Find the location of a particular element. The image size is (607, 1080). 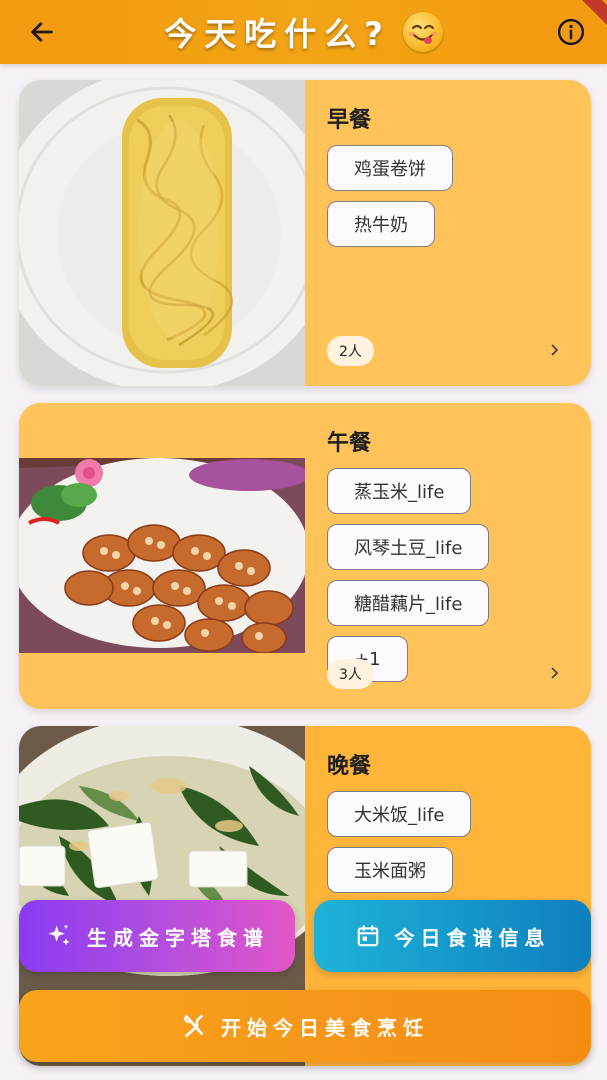

people-count-badge: 2人 is located at coordinates (350, 351).